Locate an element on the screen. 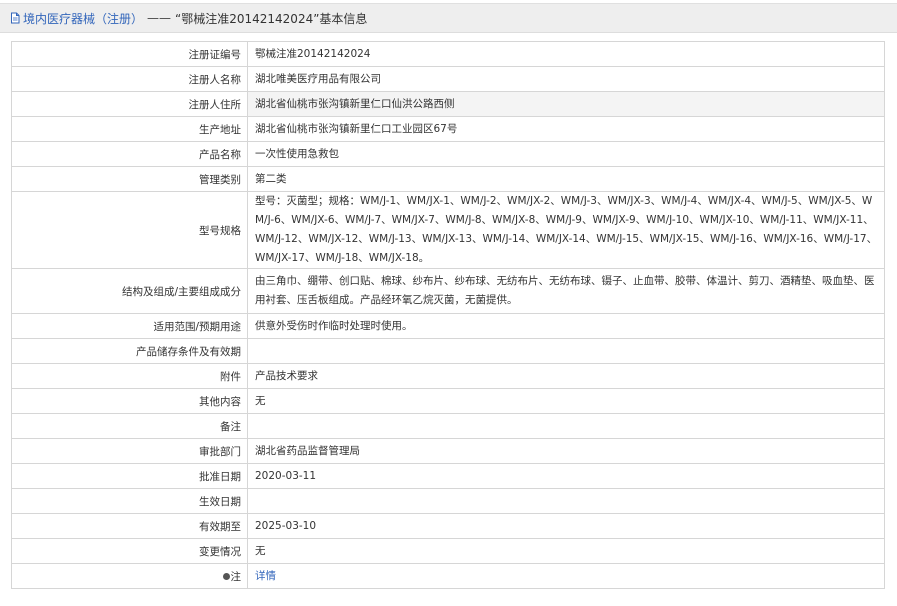 This screenshot has width=897, height=606. document-icon is located at coordinates (15, 18).